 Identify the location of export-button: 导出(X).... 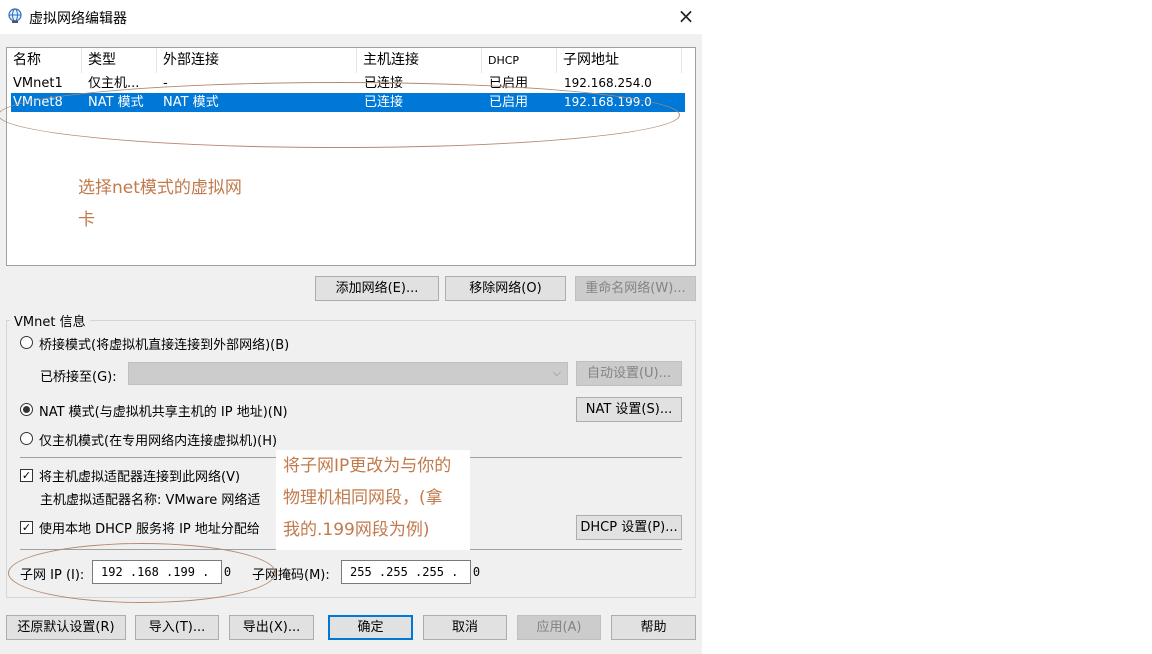
(271, 627).